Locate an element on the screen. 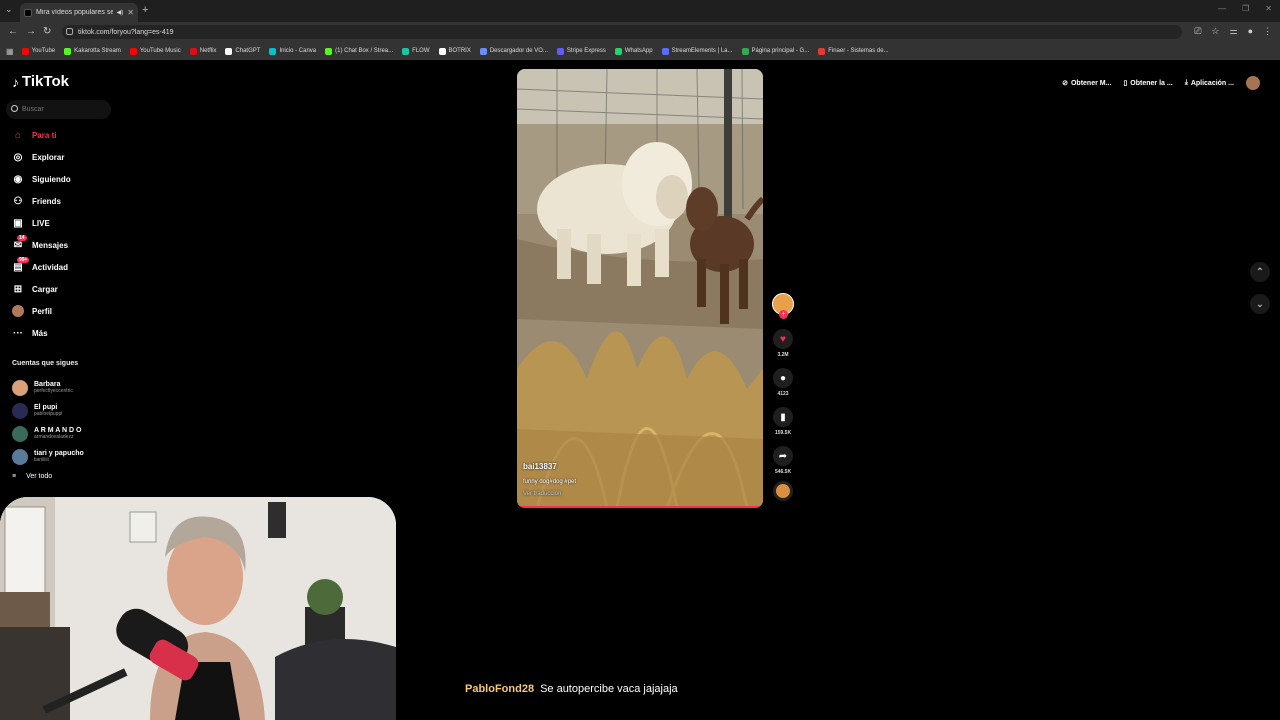  sidebar-item-actividad: ▤ 99+ Actividad is located at coordinates (41, 267).